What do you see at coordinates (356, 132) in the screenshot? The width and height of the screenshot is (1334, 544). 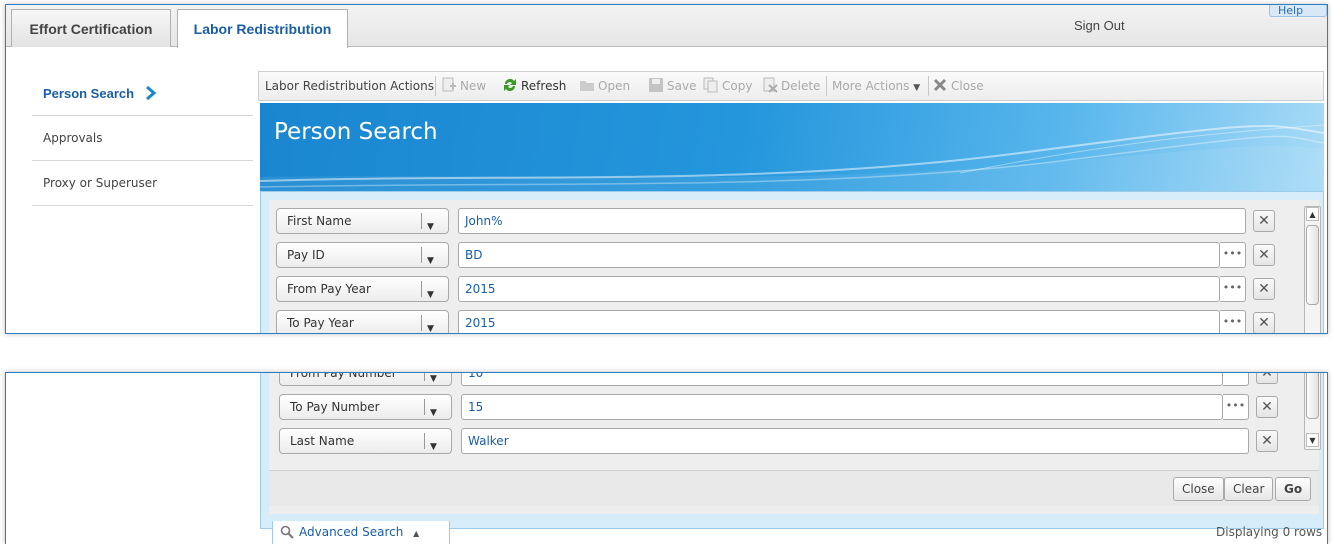 I see `page-title: Person Search` at bounding box center [356, 132].